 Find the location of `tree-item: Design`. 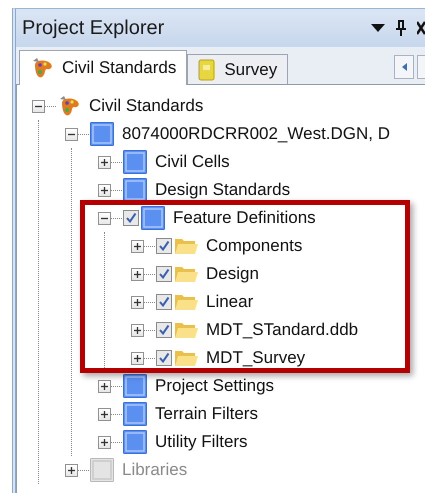

tree-item: Design is located at coordinates (232, 274).